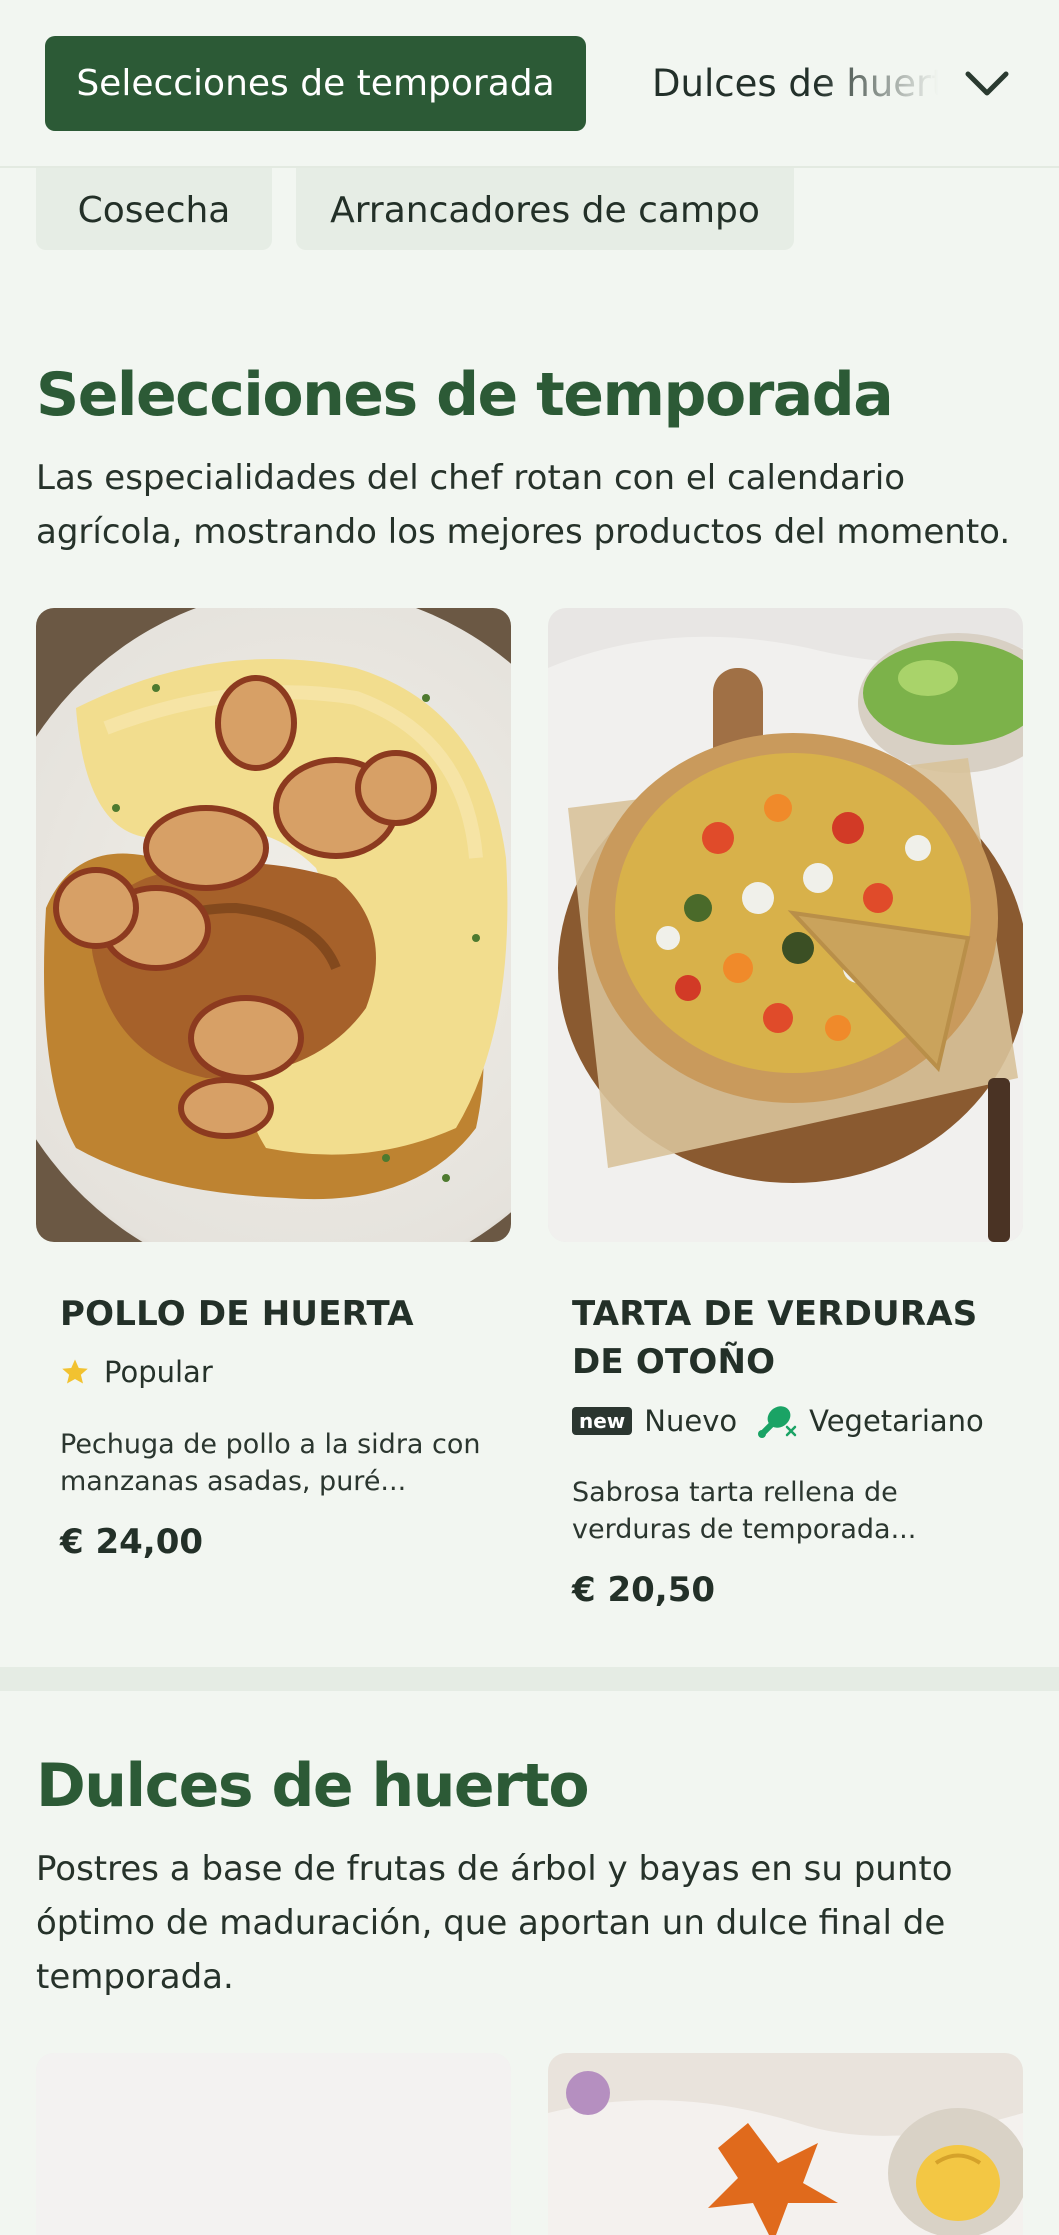  Describe the element at coordinates (785, 925) in the screenshot. I see `dish-image-tarta-de-verduras` at that location.